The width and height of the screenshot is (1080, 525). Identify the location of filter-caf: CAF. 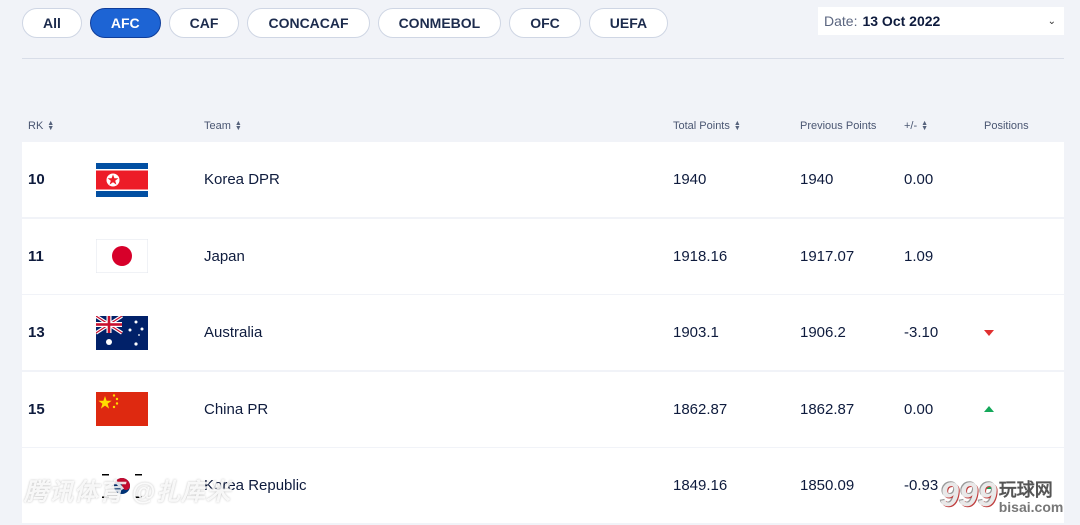
(204, 23).